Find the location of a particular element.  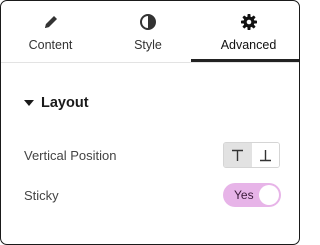

tab-content: Content is located at coordinates (50, 31).